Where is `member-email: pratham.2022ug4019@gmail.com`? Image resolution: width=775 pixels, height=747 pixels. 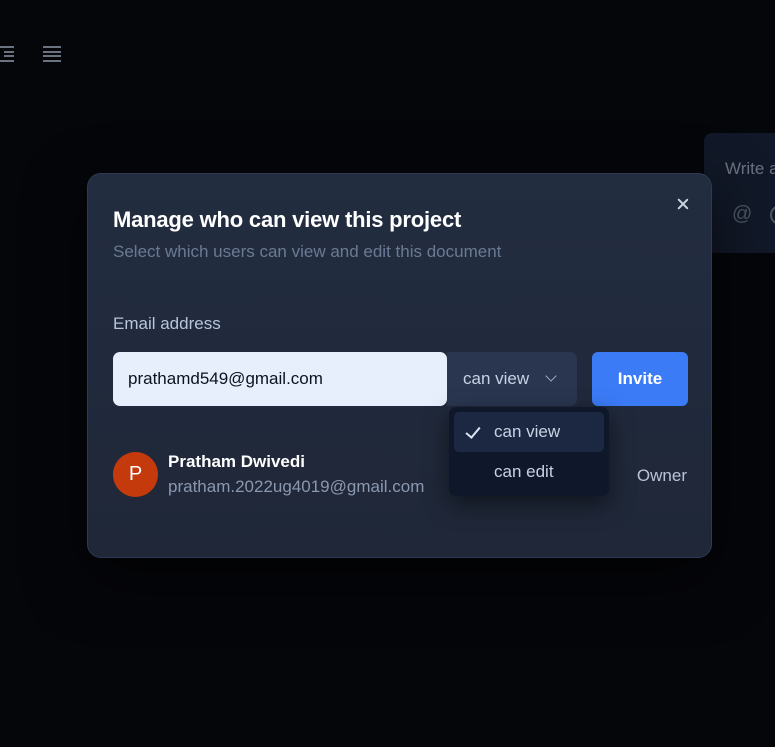 member-email: pratham.2022ug4019@gmail.com is located at coordinates (296, 486).